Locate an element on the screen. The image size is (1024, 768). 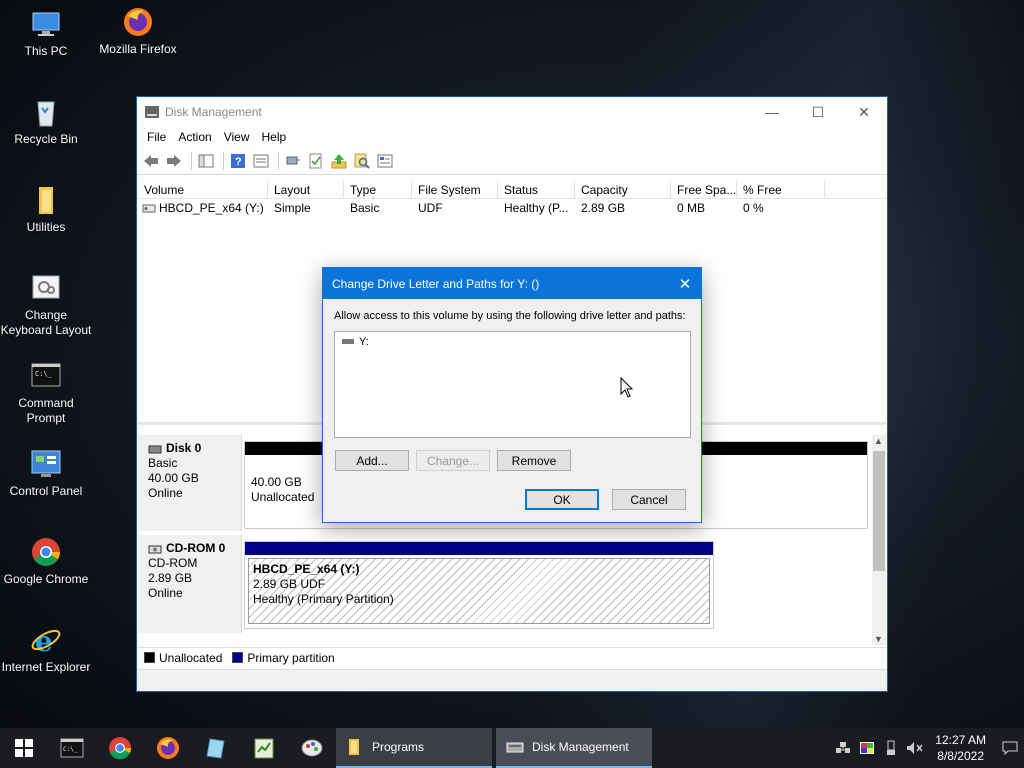
cdrom-0-name: CD-ROM 0 is located at coordinates (196, 548).